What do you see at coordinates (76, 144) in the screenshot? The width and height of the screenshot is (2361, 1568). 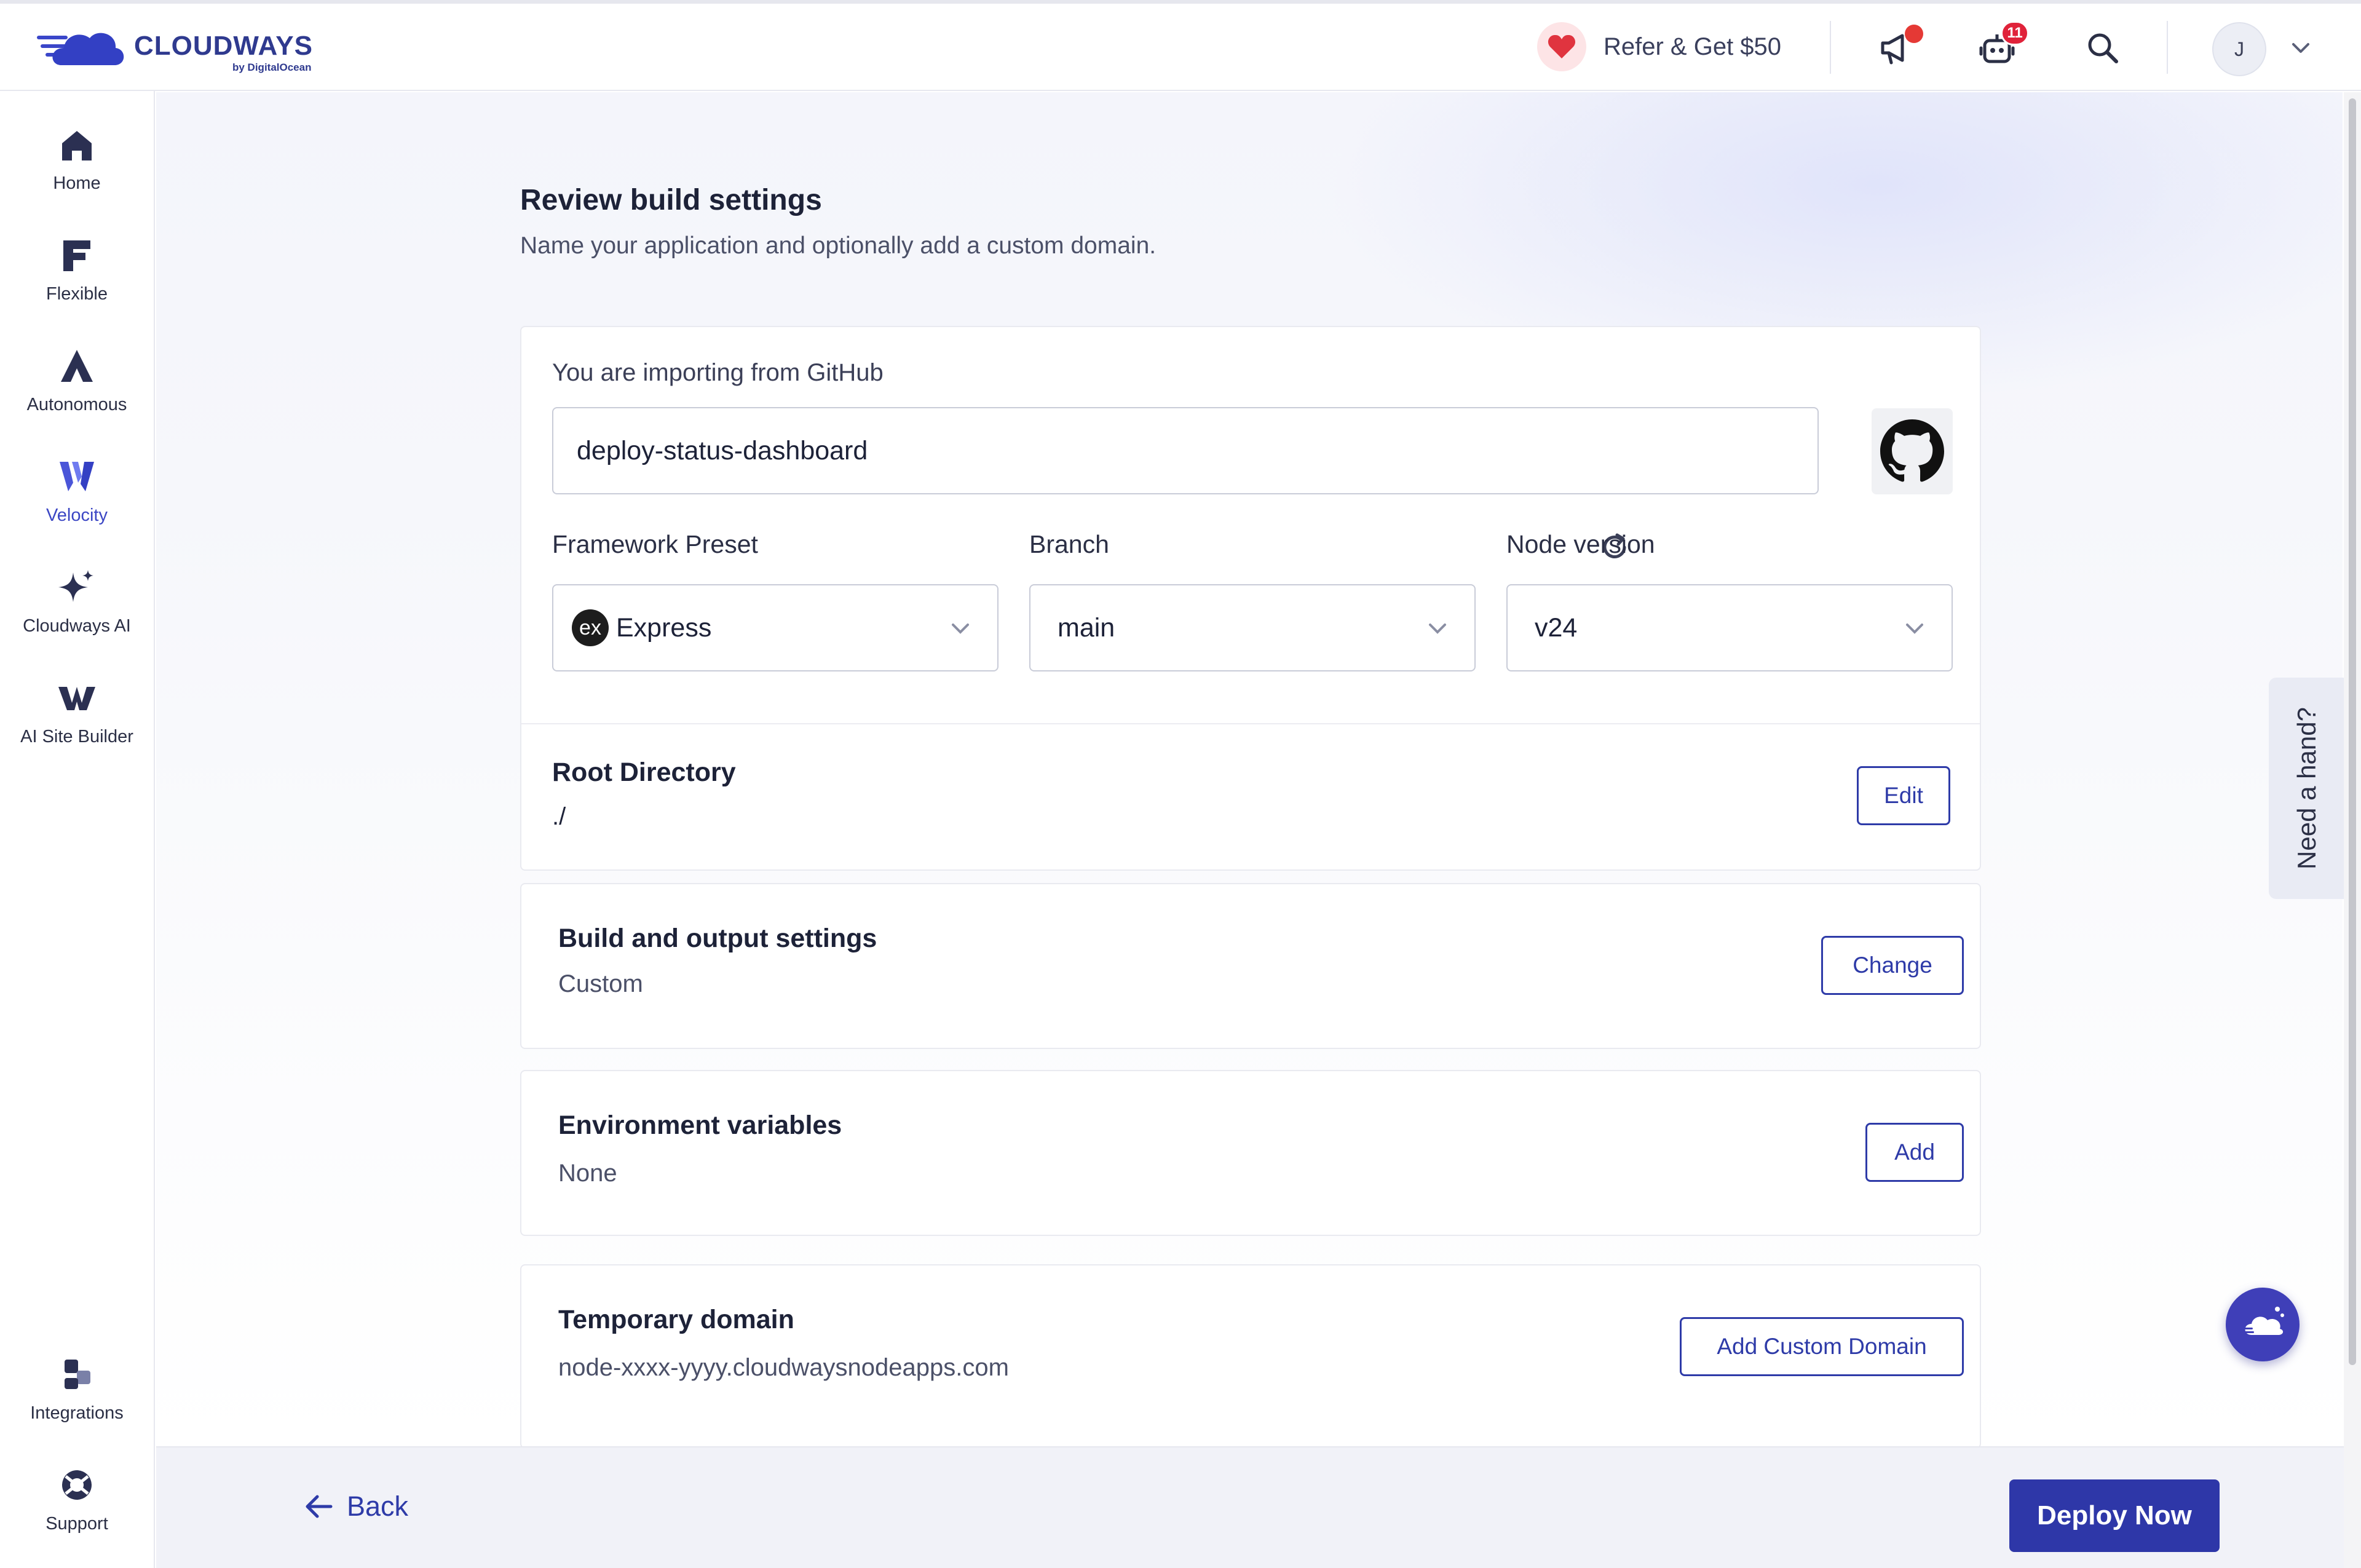 I see `home-icon` at bounding box center [76, 144].